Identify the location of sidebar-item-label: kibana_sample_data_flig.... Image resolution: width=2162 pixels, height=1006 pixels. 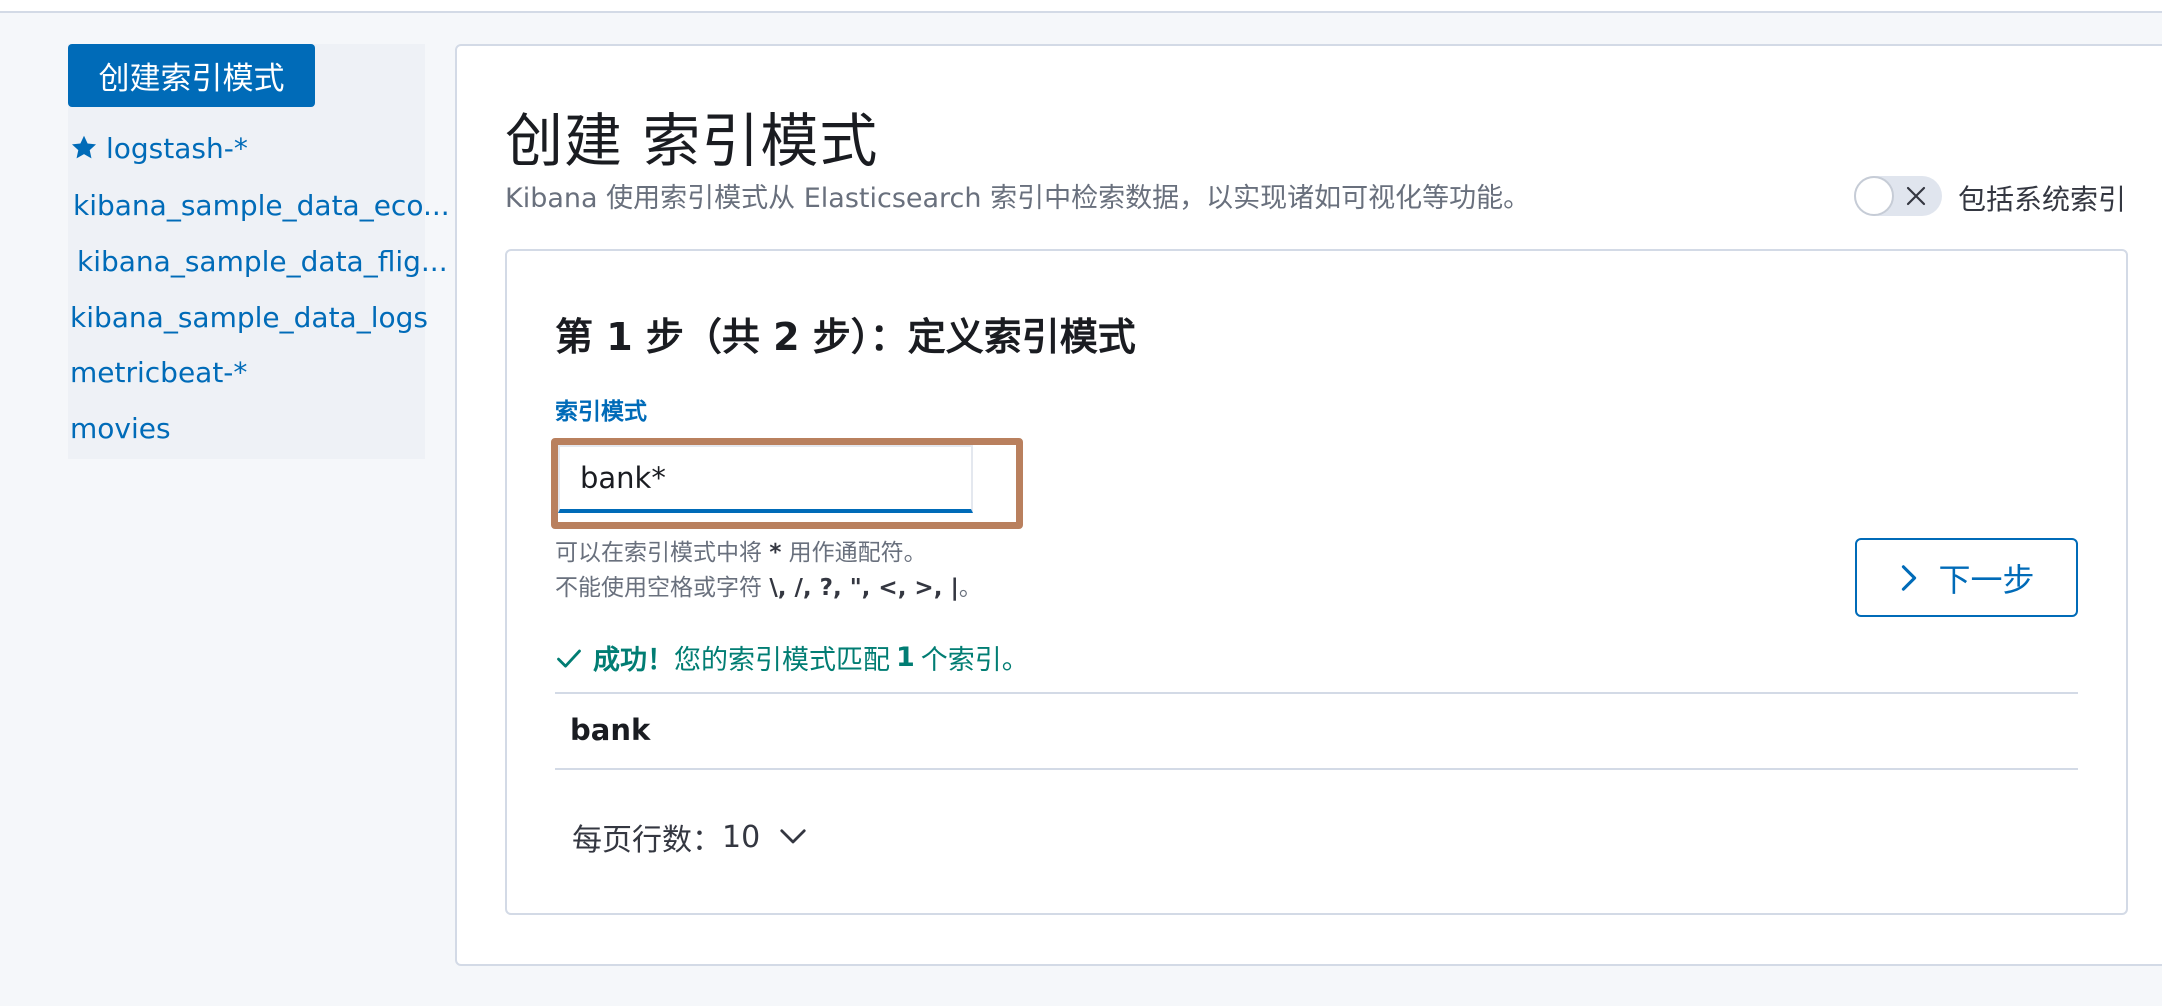
(262, 261).